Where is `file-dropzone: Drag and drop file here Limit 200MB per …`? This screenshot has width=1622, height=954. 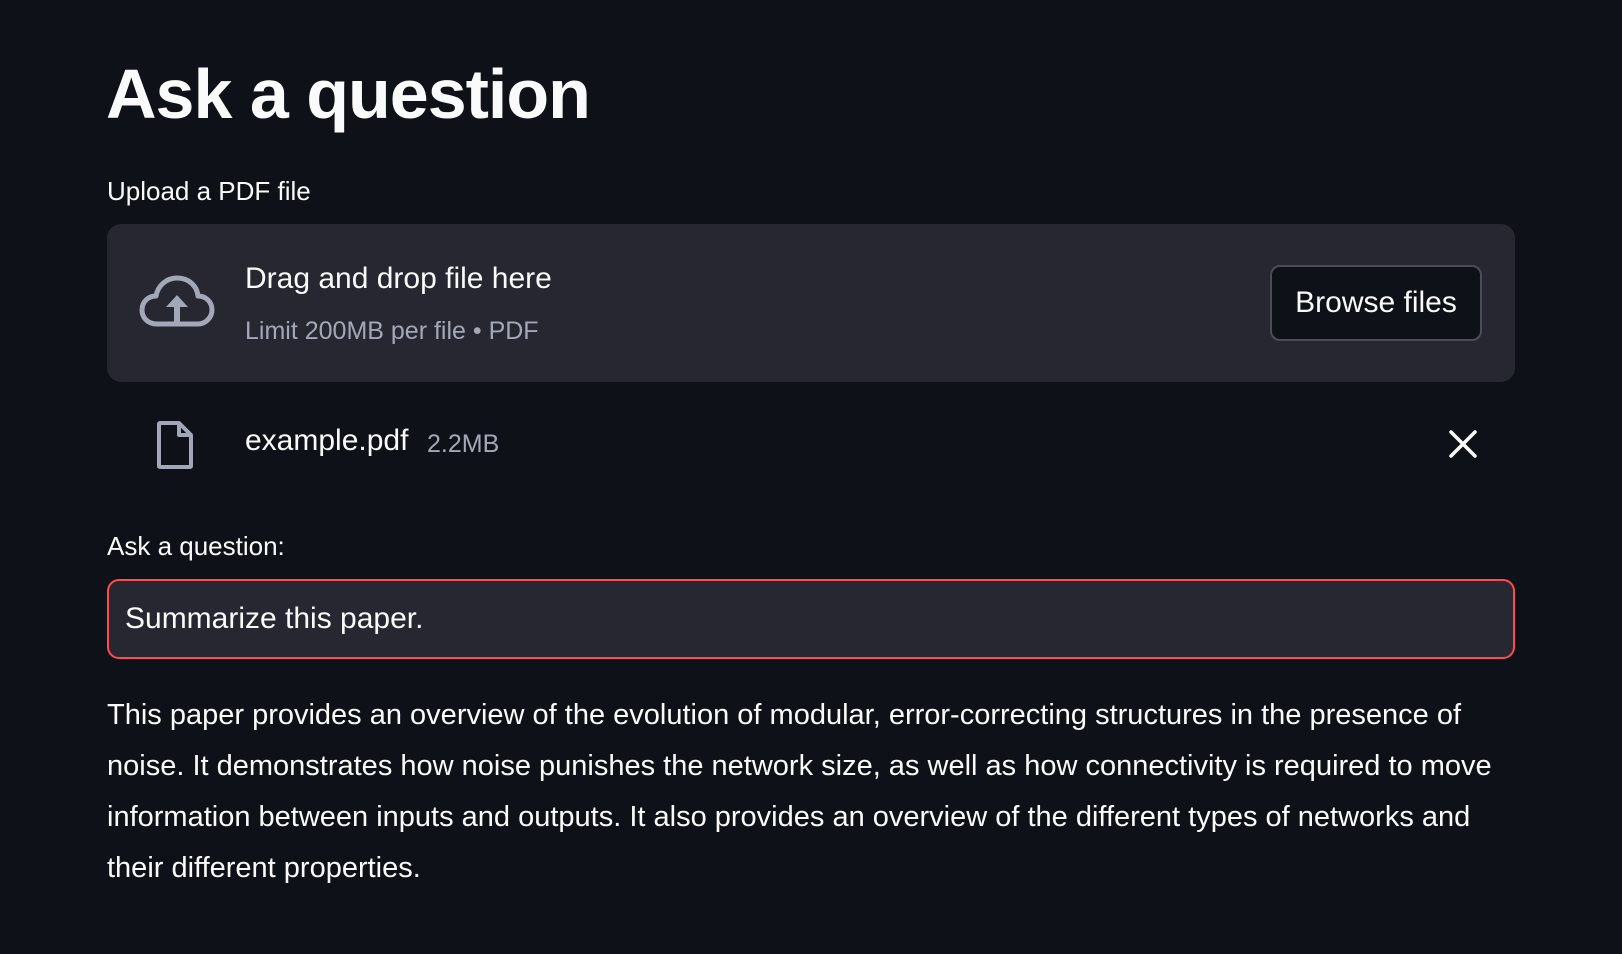 file-dropzone: Drag and drop file here Limit 200MB per … is located at coordinates (811, 303).